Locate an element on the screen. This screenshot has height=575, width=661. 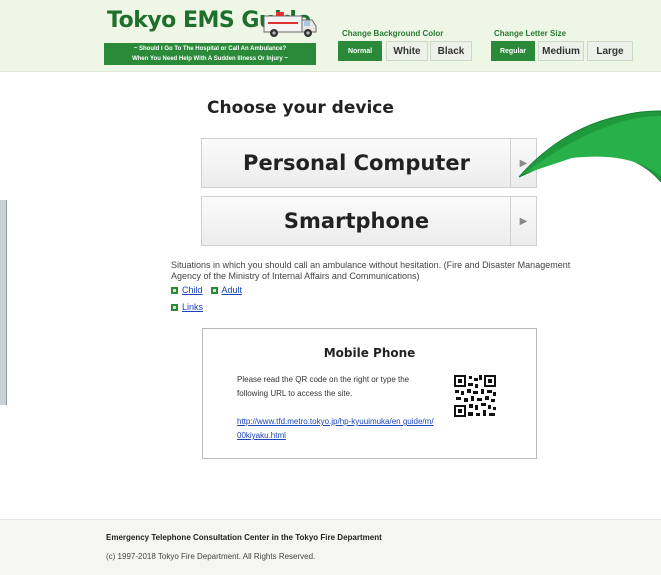
links-row: Links is located at coordinates (191, 307).